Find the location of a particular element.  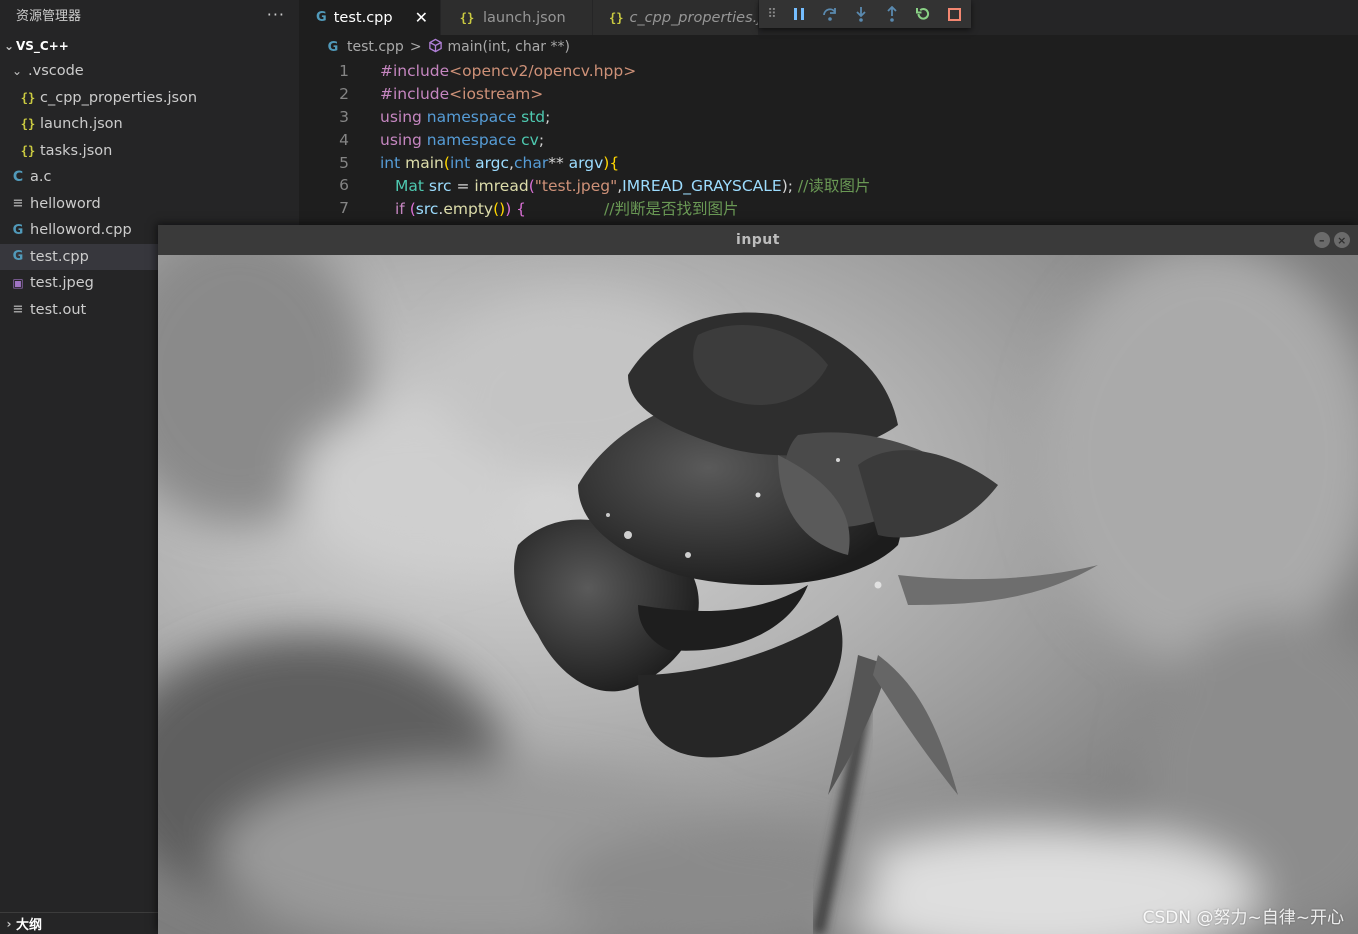

tab-launch-json: {} launch.json is located at coordinates (517, 17).